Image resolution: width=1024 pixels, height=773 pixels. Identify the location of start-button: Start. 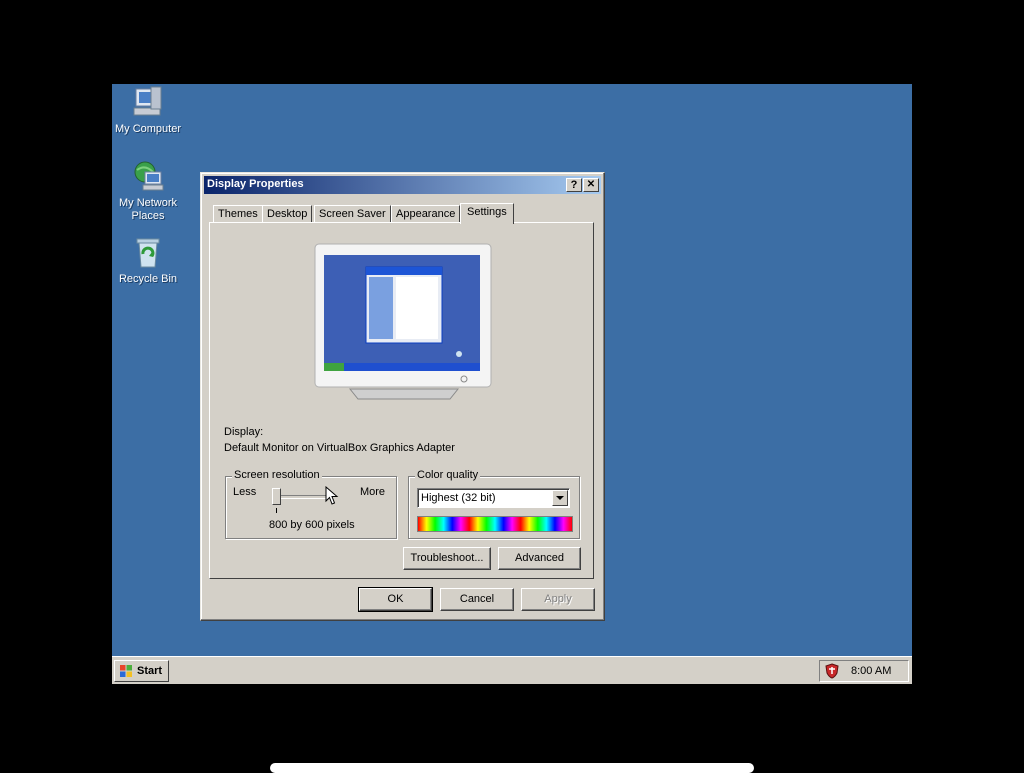
(141, 671).